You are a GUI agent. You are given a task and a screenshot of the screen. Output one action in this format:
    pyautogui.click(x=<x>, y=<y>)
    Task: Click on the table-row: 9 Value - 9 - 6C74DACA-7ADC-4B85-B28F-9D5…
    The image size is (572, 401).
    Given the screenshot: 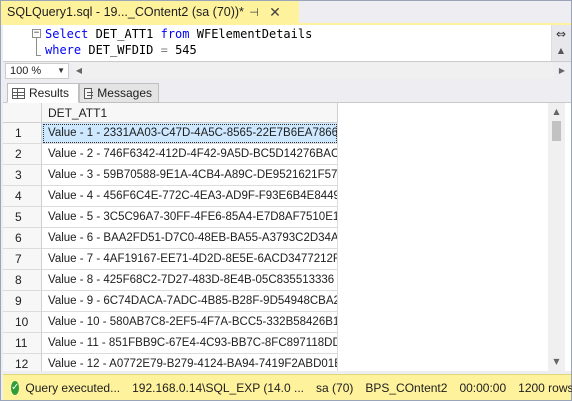 What is the action you would take?
    pyautogui.click(x=170, y=301)
    